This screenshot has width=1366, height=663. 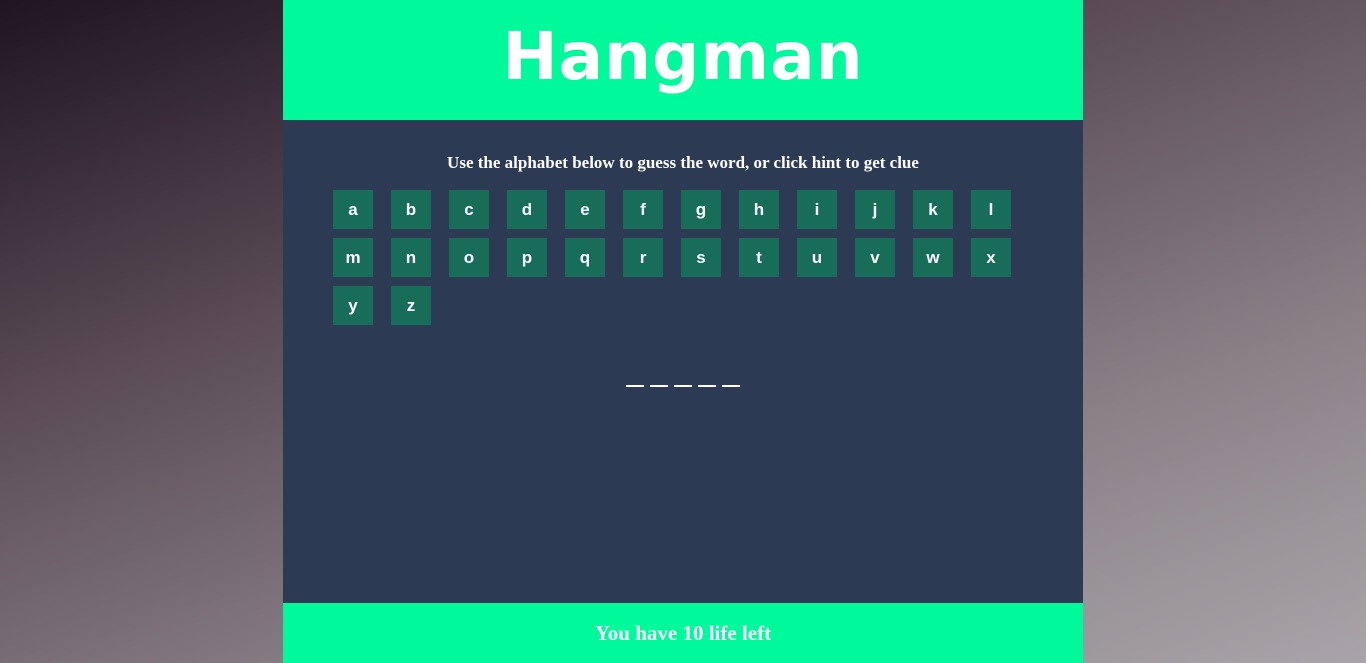 What do you see at coordinates (701, 257) in the screenshot?
I see `letter-button-s: s` at bounding box center [701, 257].